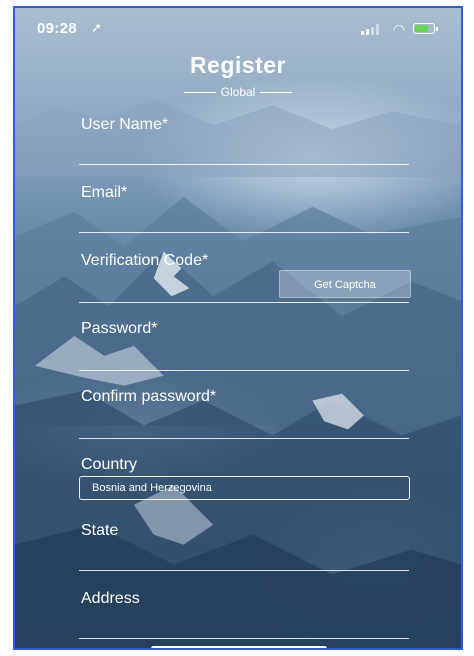  Describe the element at coordinates (244, 638) in the screenshot. I see `address-field` at that location.